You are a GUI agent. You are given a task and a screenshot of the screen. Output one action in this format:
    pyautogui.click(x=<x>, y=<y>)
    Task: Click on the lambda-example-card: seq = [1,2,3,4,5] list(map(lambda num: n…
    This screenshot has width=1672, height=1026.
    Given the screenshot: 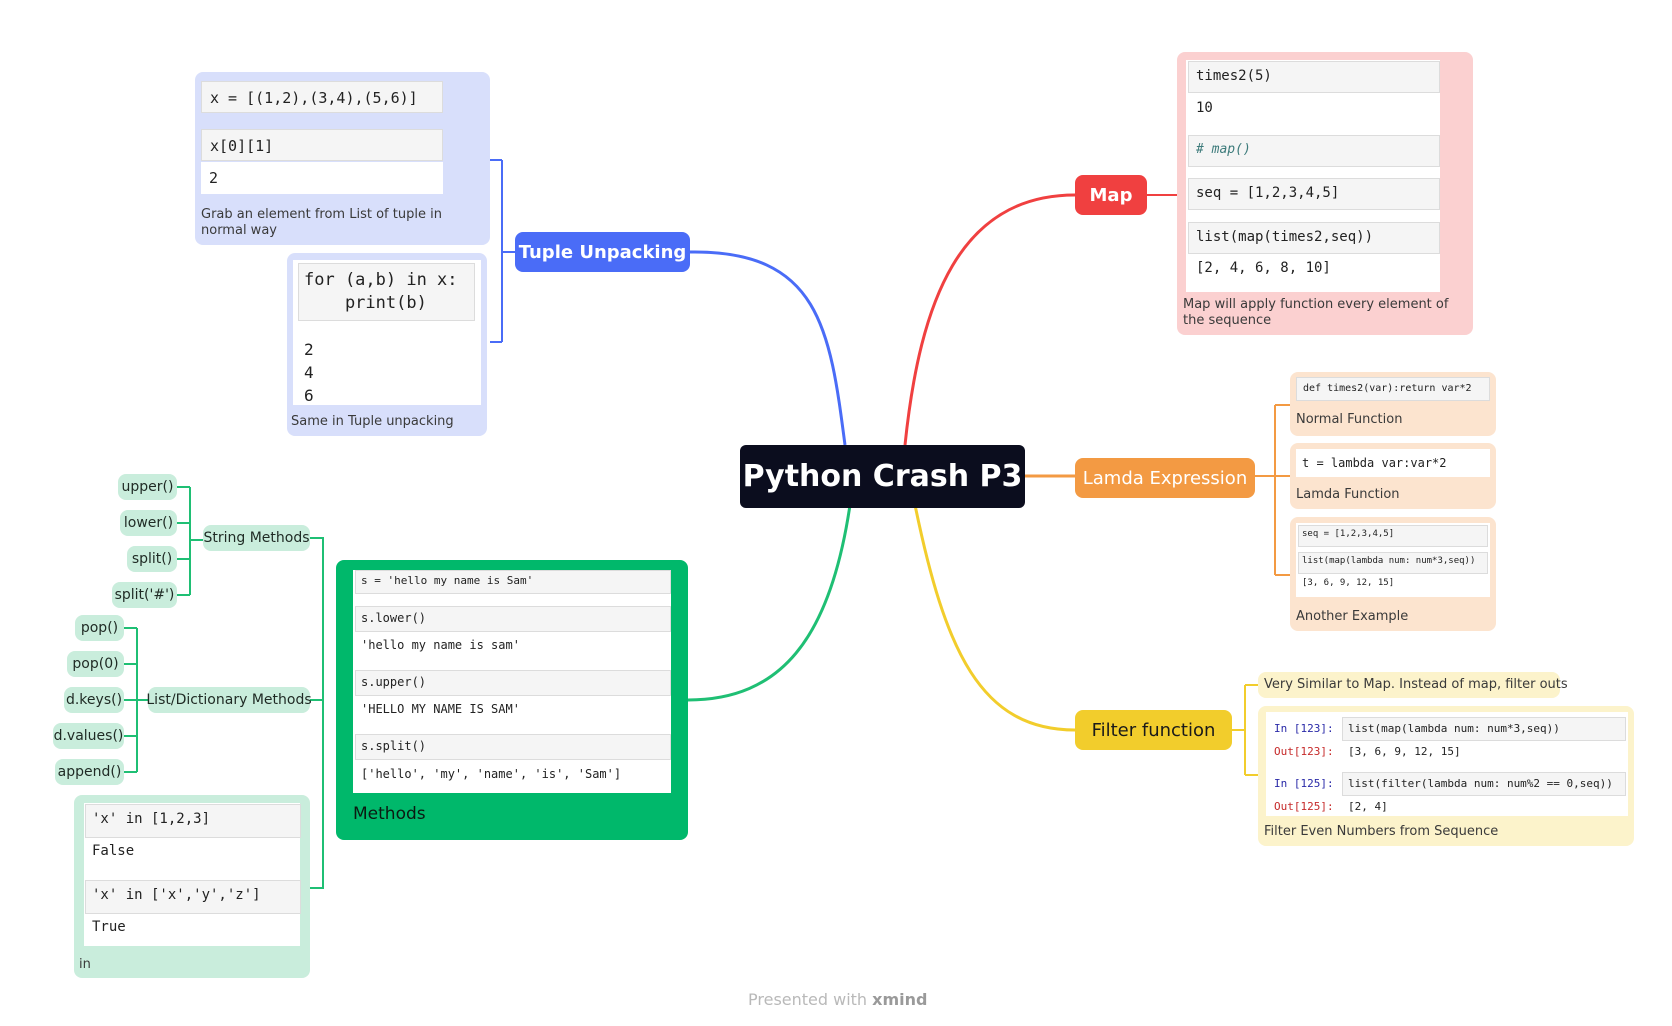 What is the action you would take?
    pyautogui.click(x=1393, y=574)
    